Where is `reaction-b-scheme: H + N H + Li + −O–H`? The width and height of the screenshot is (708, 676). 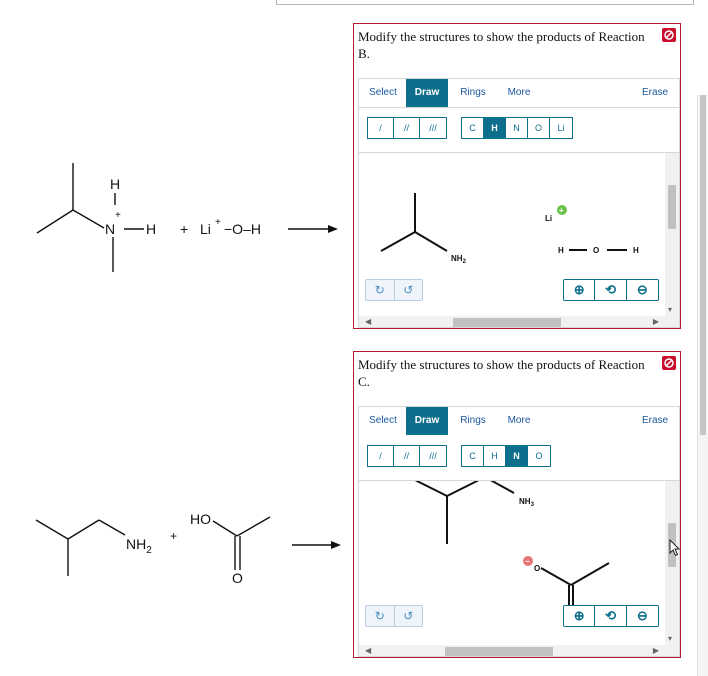 reaction-b-scheme: H + N H + Li + −O–H is located at coordinates (187, 217).